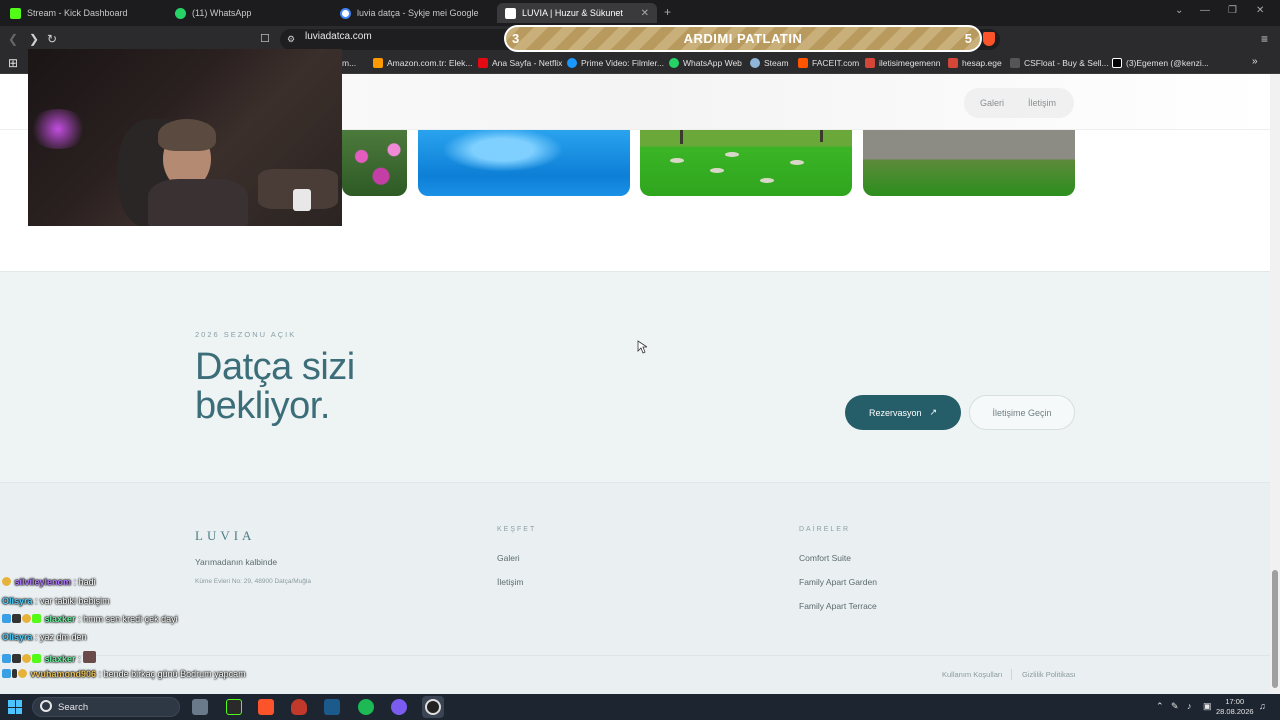 The width and height of the screenshot is (1280, 720). I want to click on privacy-link: Gizlilik Politikası, so click(1049, 674).